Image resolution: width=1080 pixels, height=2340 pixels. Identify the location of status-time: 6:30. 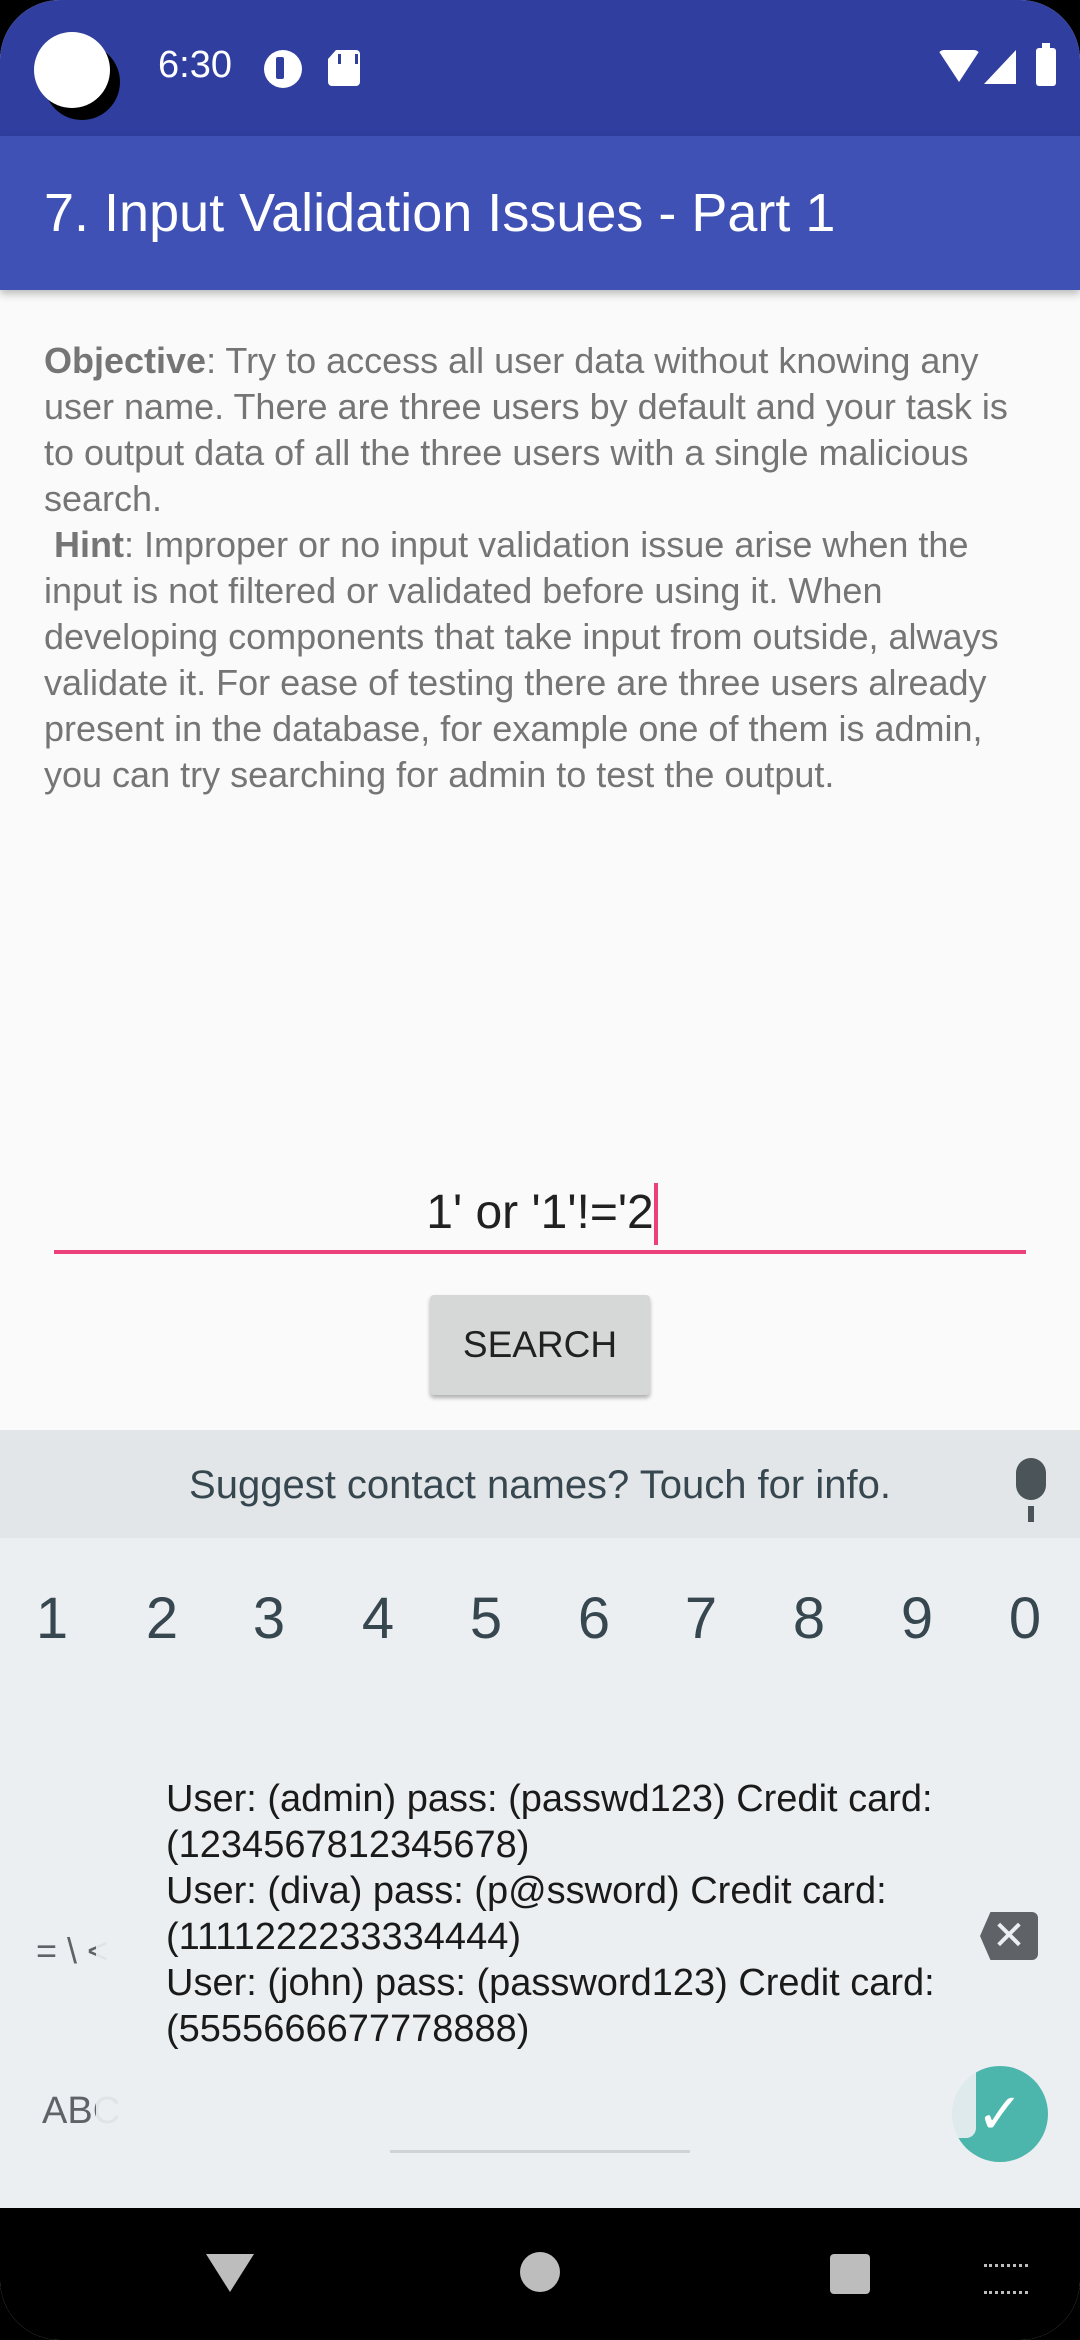
(195, 65).